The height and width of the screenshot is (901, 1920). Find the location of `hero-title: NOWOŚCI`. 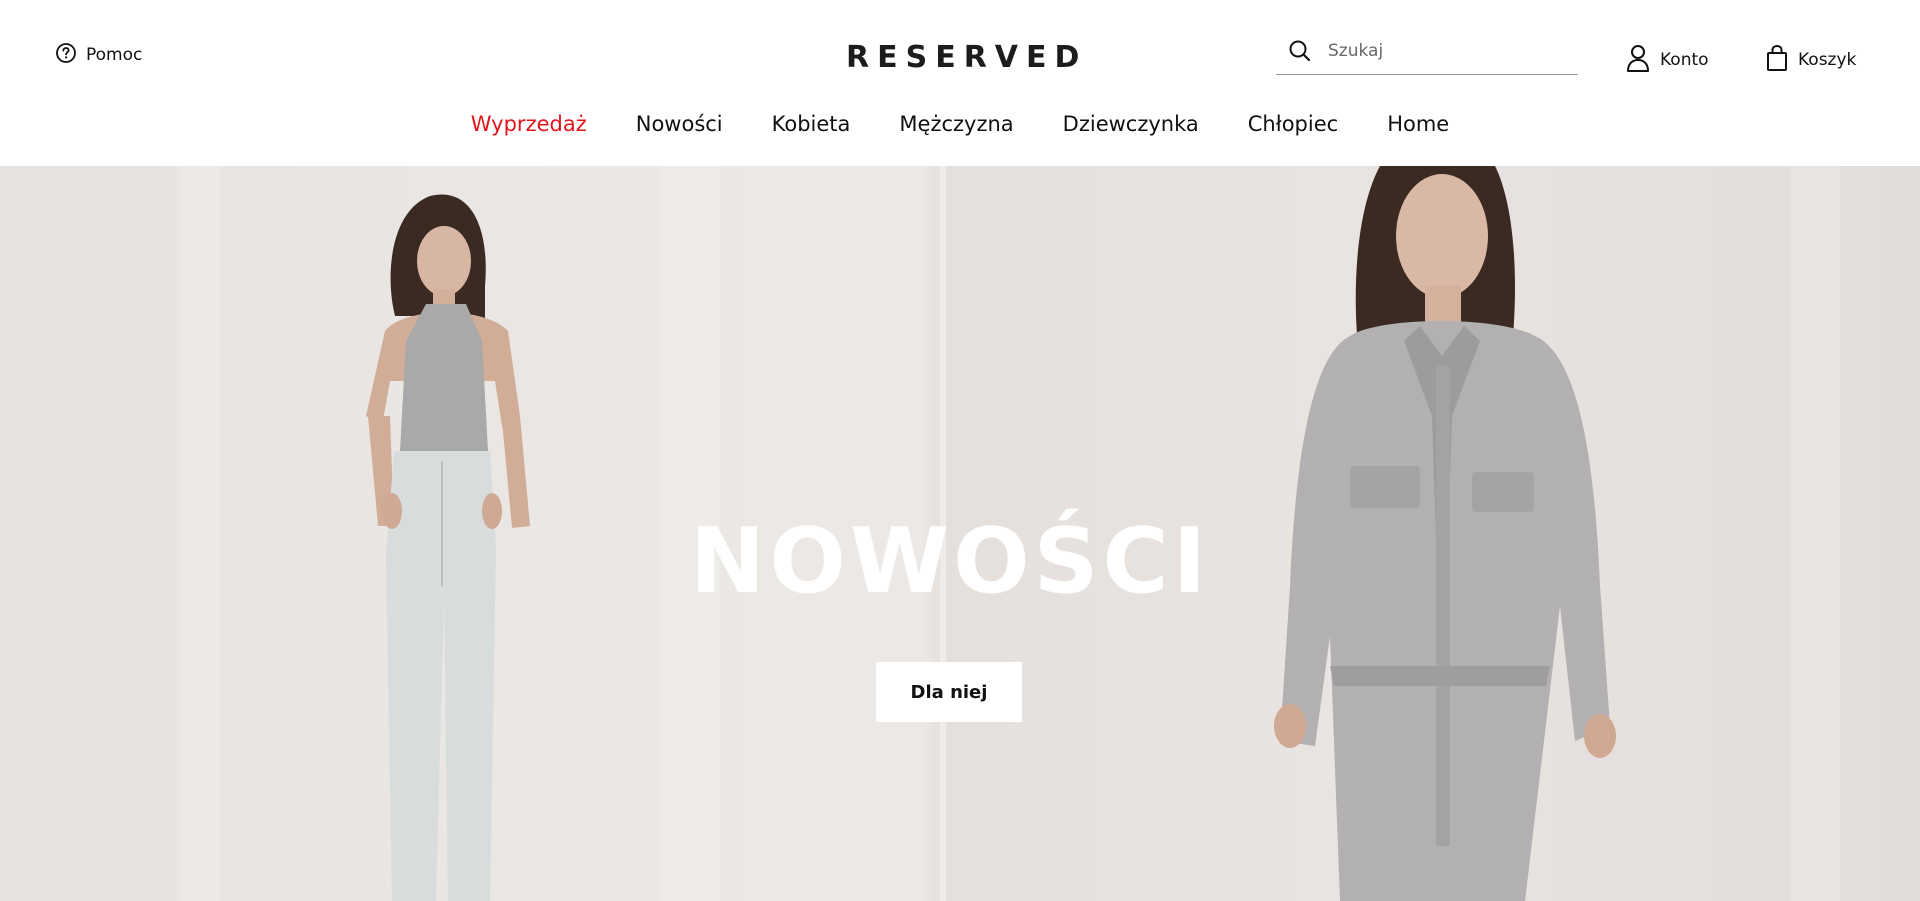

hero-title: NOWOŚCI is located at coordinates (950, 561).